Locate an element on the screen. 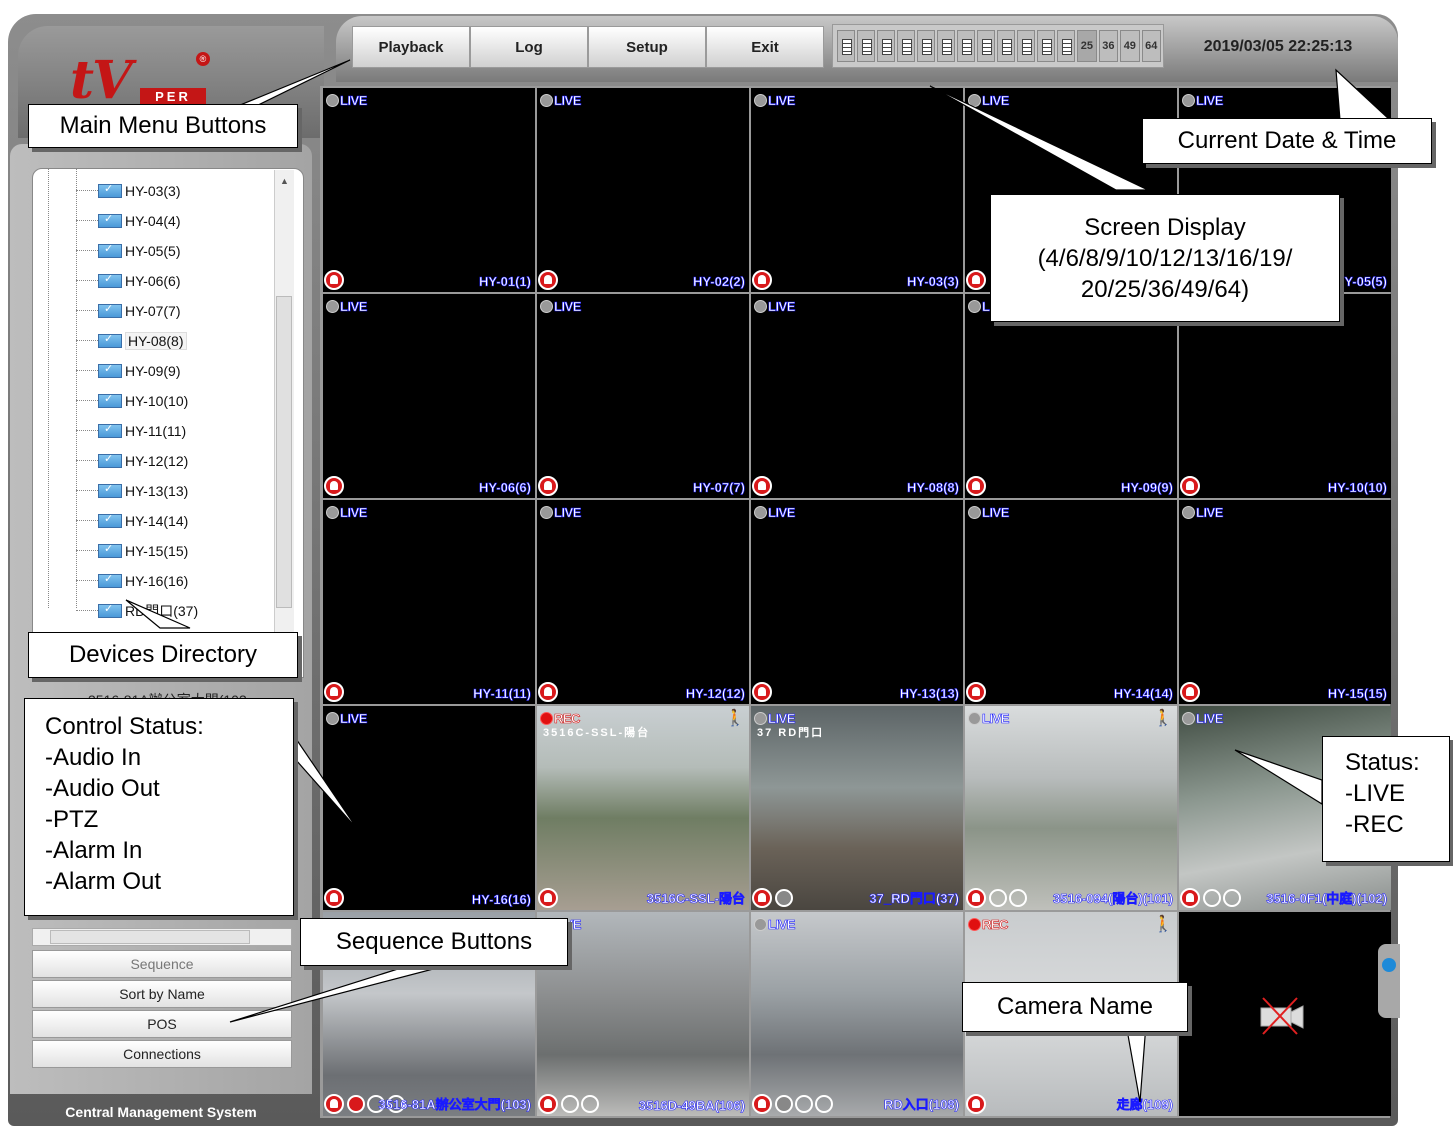  connections-button: Connections is located at coordinates (162, 1054).